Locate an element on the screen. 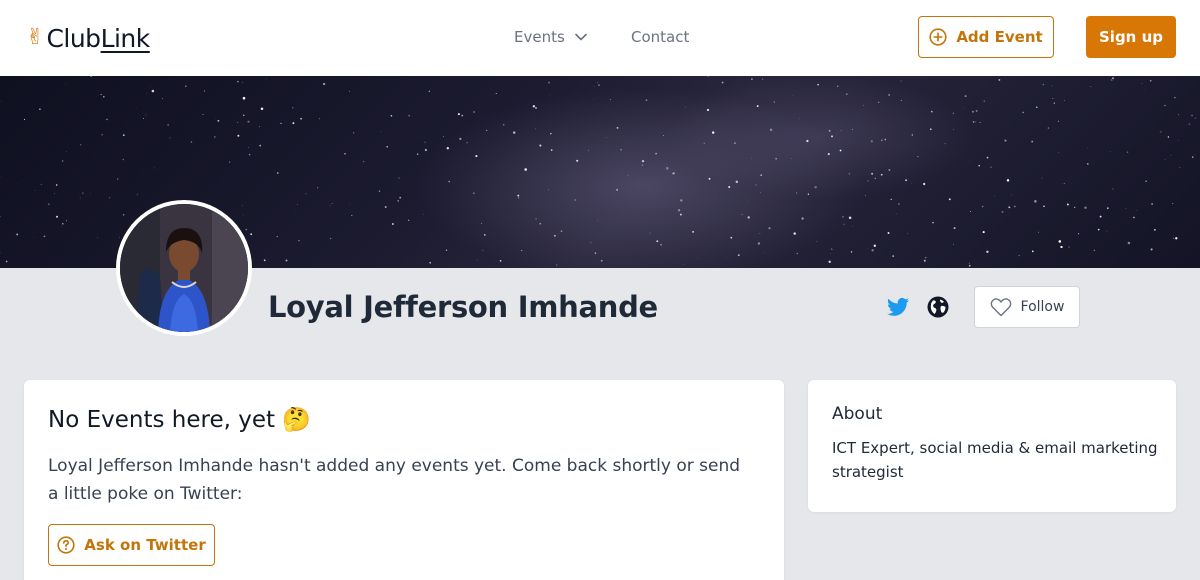  ask-on-twitter-label: Ask on Twitter is located at coordinates (145, 545).